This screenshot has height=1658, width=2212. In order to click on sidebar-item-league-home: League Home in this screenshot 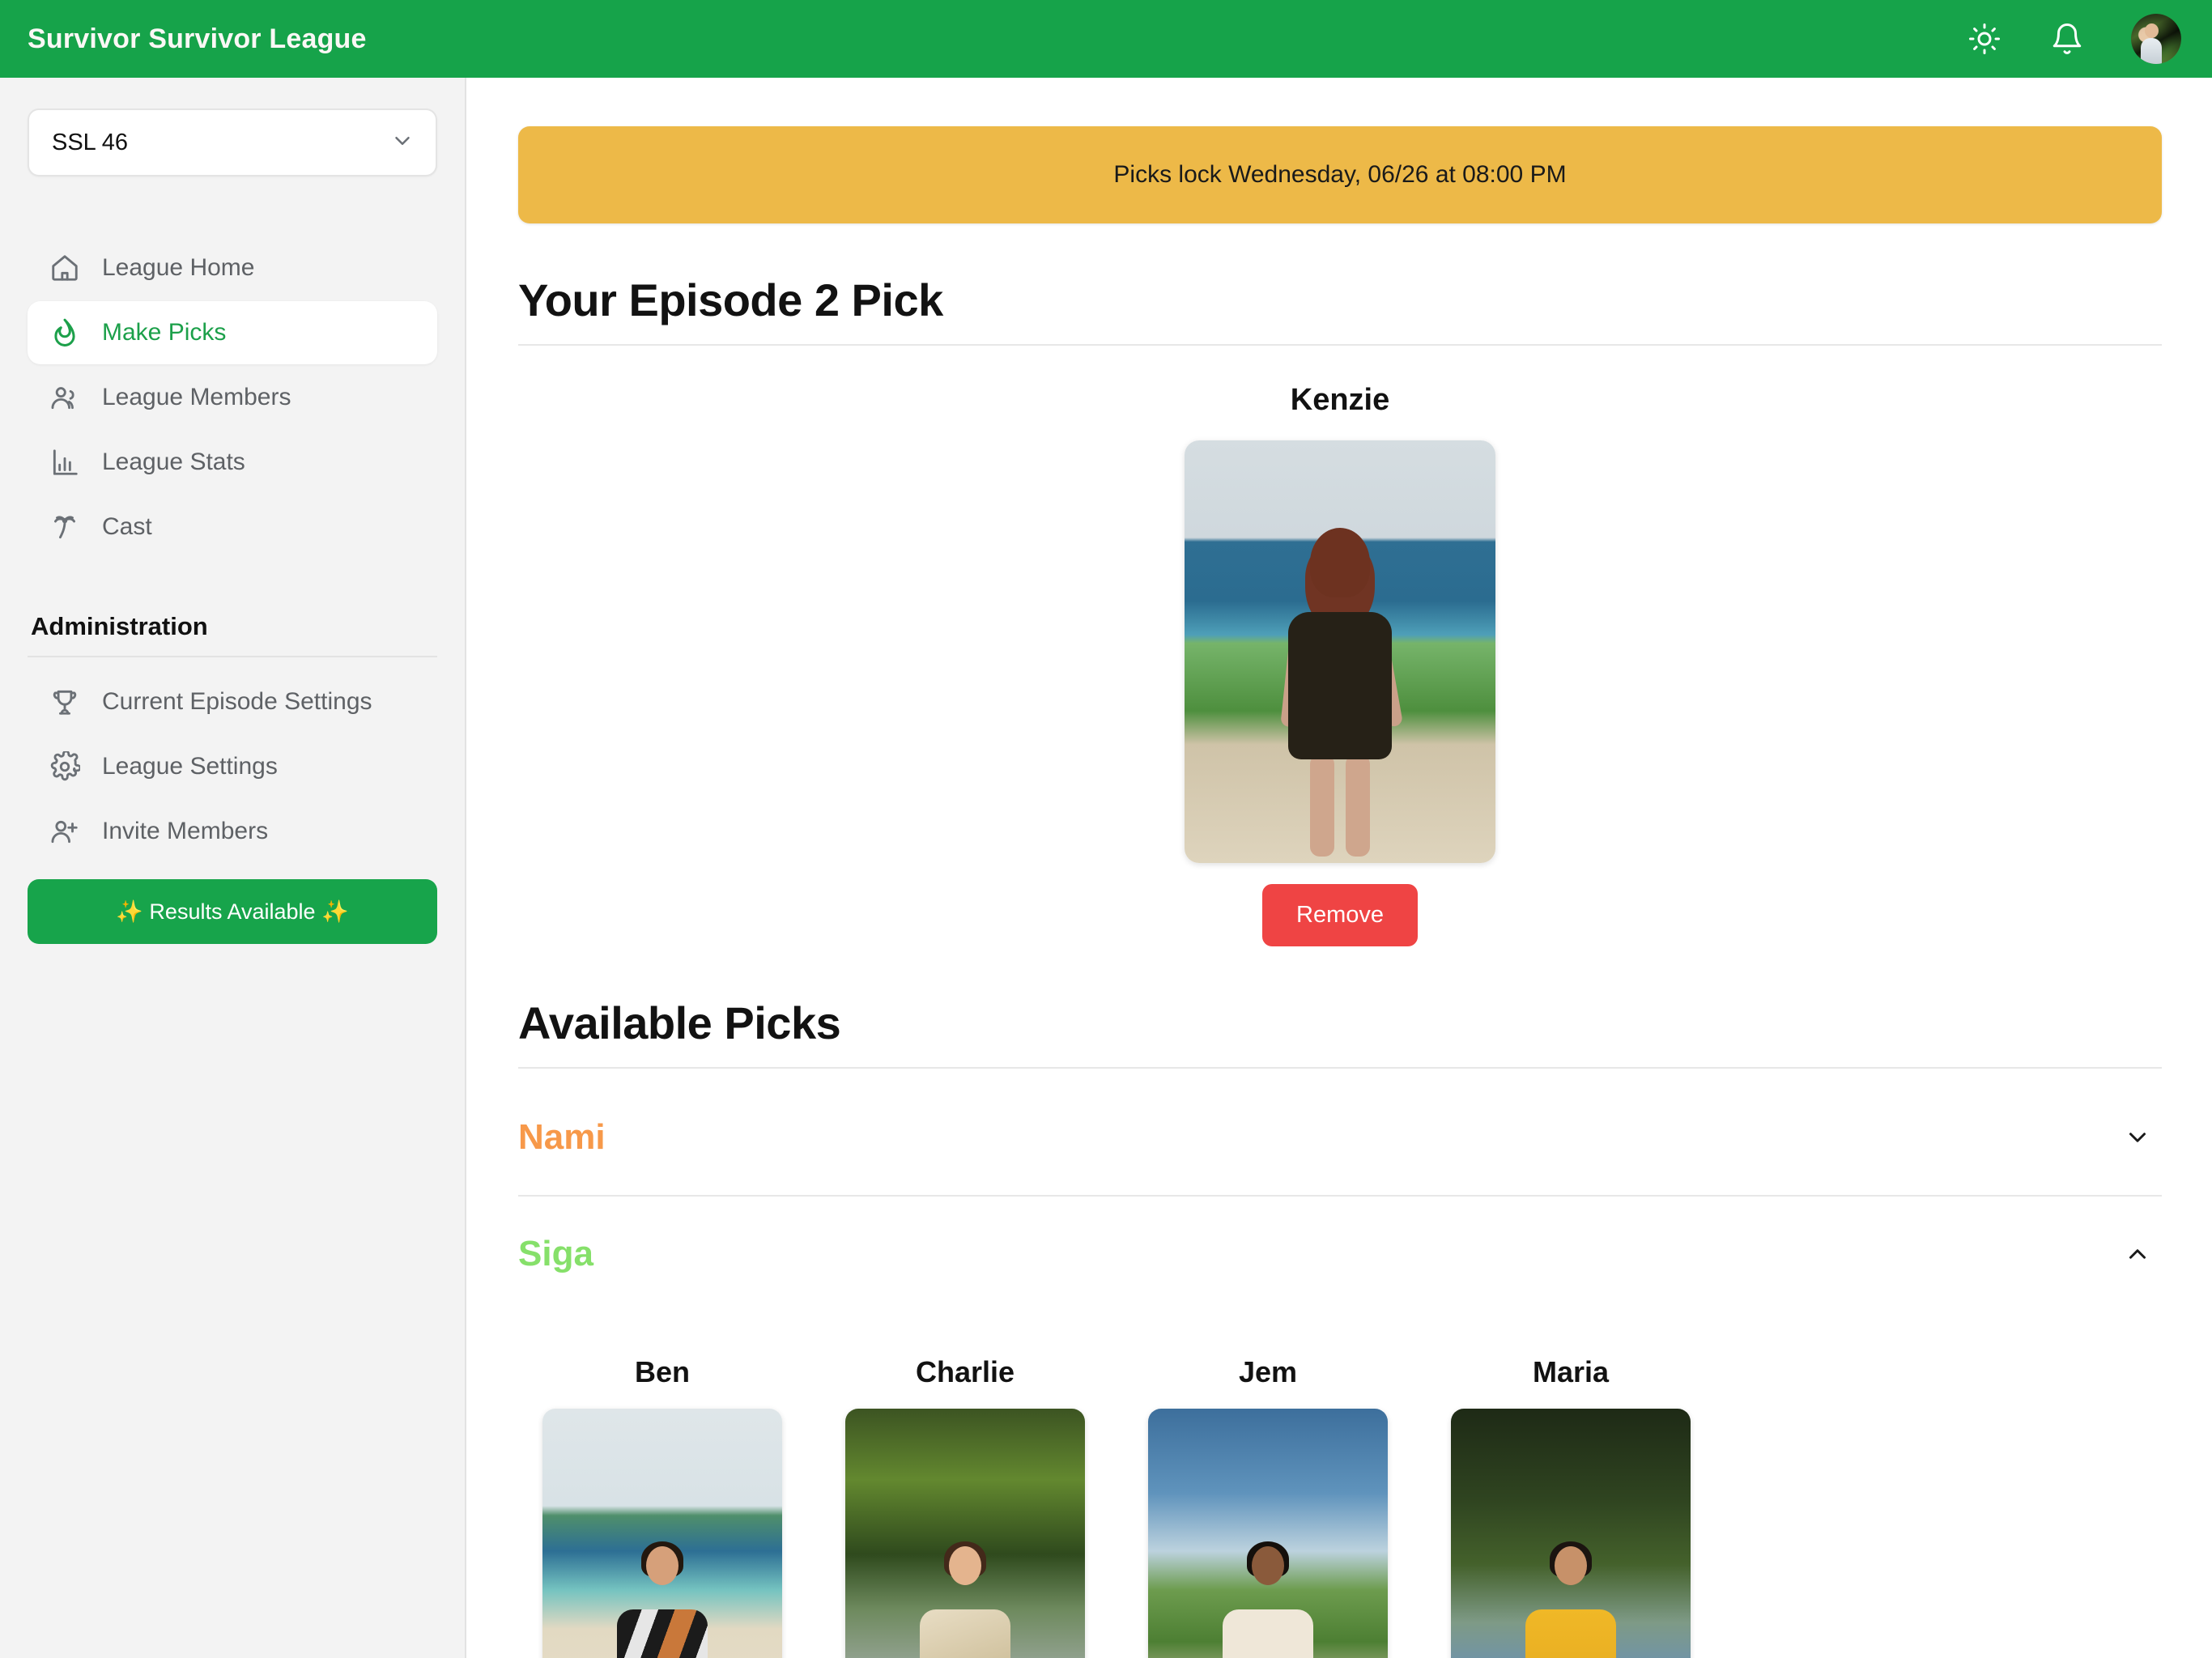, I will do `click(232, 268)`.